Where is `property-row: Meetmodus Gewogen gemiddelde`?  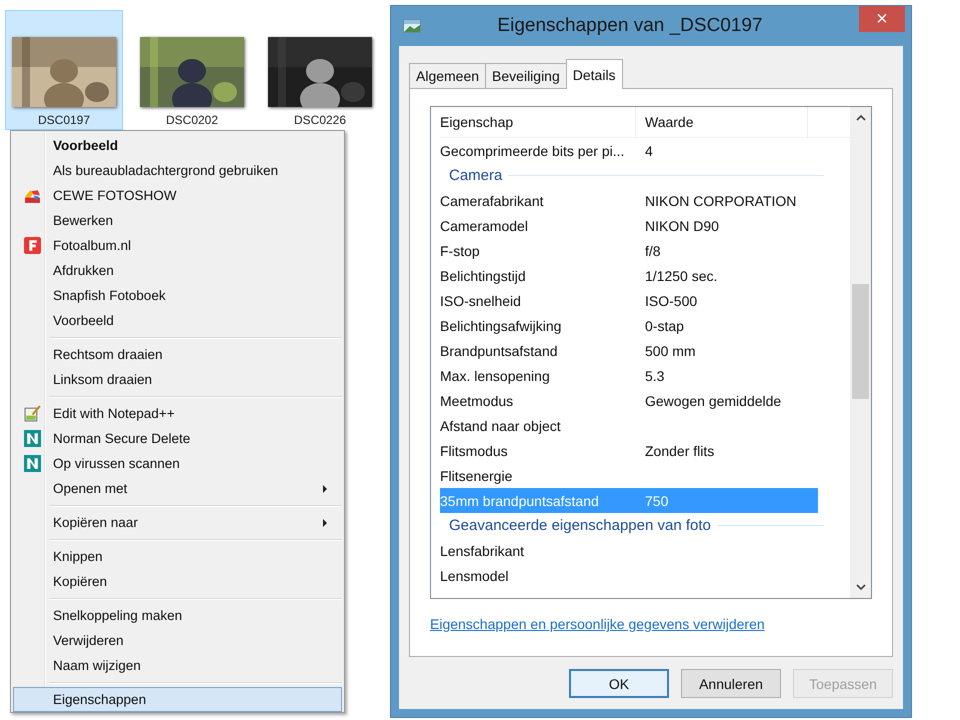 property-row: Meetmodus Gewogen gemiddelde is located at coordinates (629, 400).